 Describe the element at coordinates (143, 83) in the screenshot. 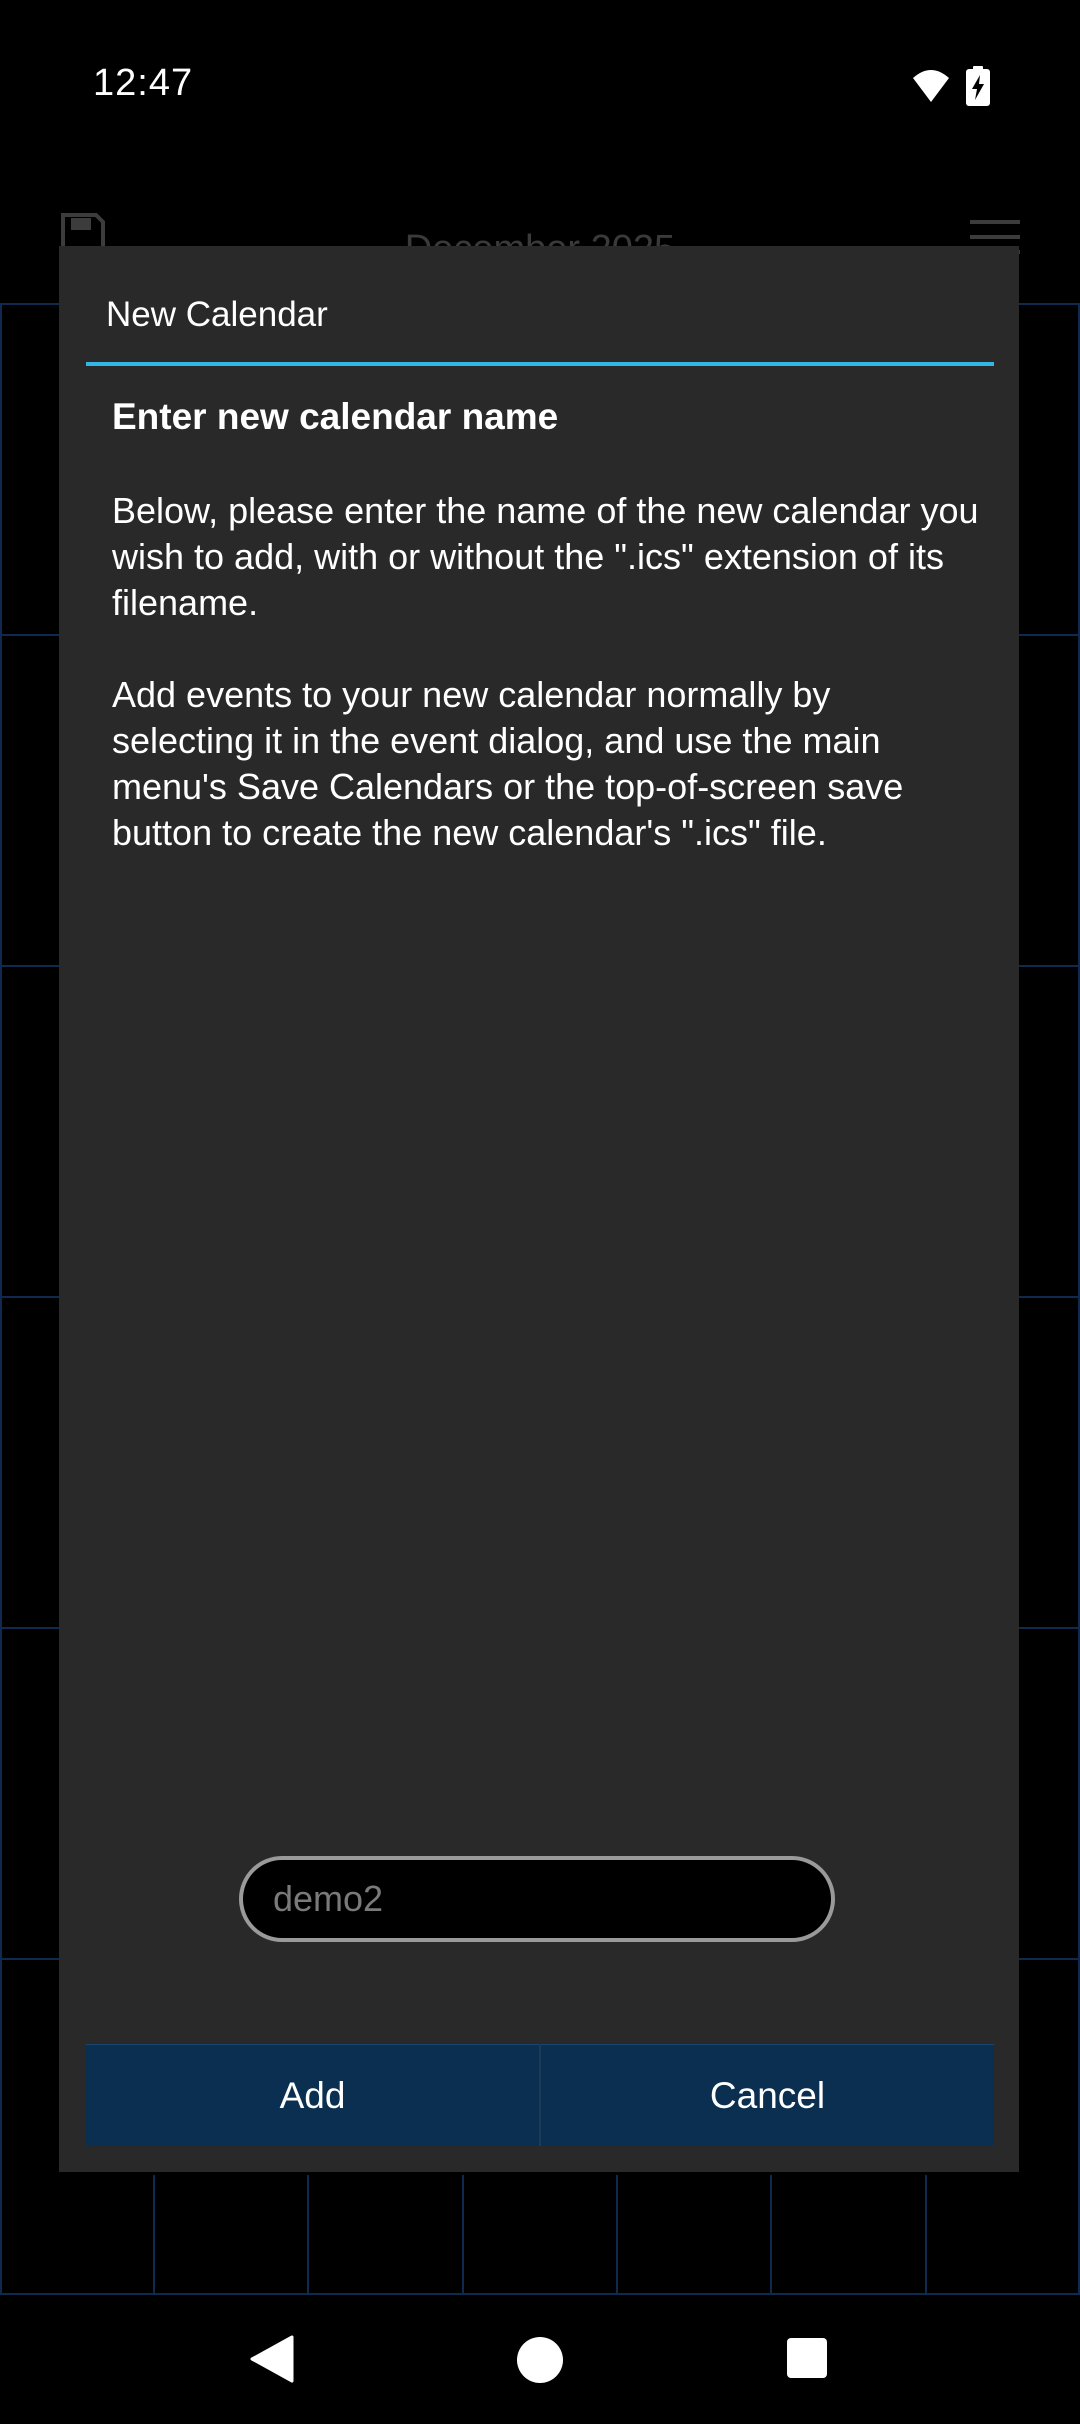

I see `status-time: 12:47` at that location.